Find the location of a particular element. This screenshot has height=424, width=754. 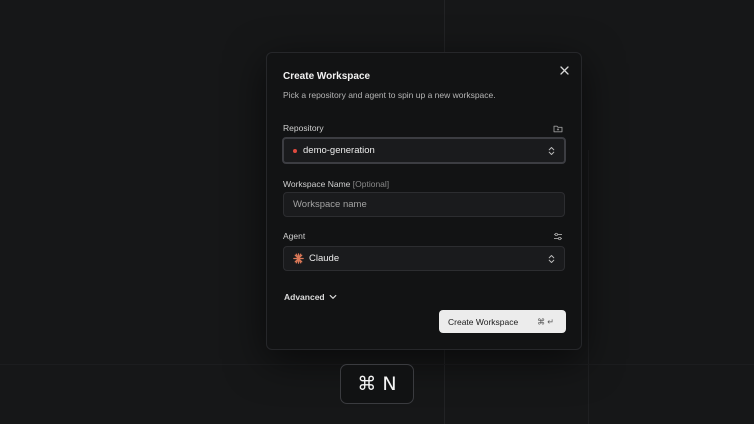

repository-select: demo-generation is located at coordinates (424, 150).